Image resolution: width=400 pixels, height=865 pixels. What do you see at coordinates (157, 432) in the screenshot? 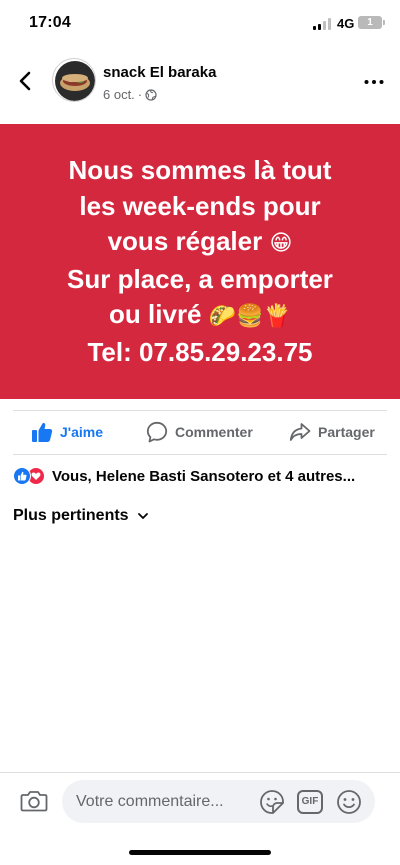
I see `comment-bubble-icon` at bounding box center [157, 432].